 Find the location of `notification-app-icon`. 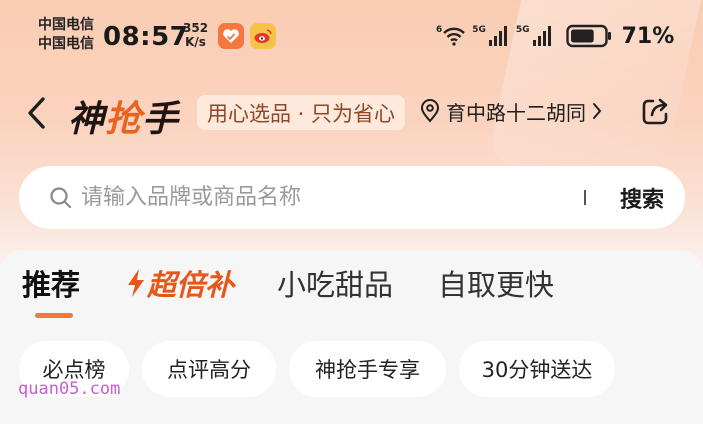

notification-app-icon is located at coordinates (231, 36).